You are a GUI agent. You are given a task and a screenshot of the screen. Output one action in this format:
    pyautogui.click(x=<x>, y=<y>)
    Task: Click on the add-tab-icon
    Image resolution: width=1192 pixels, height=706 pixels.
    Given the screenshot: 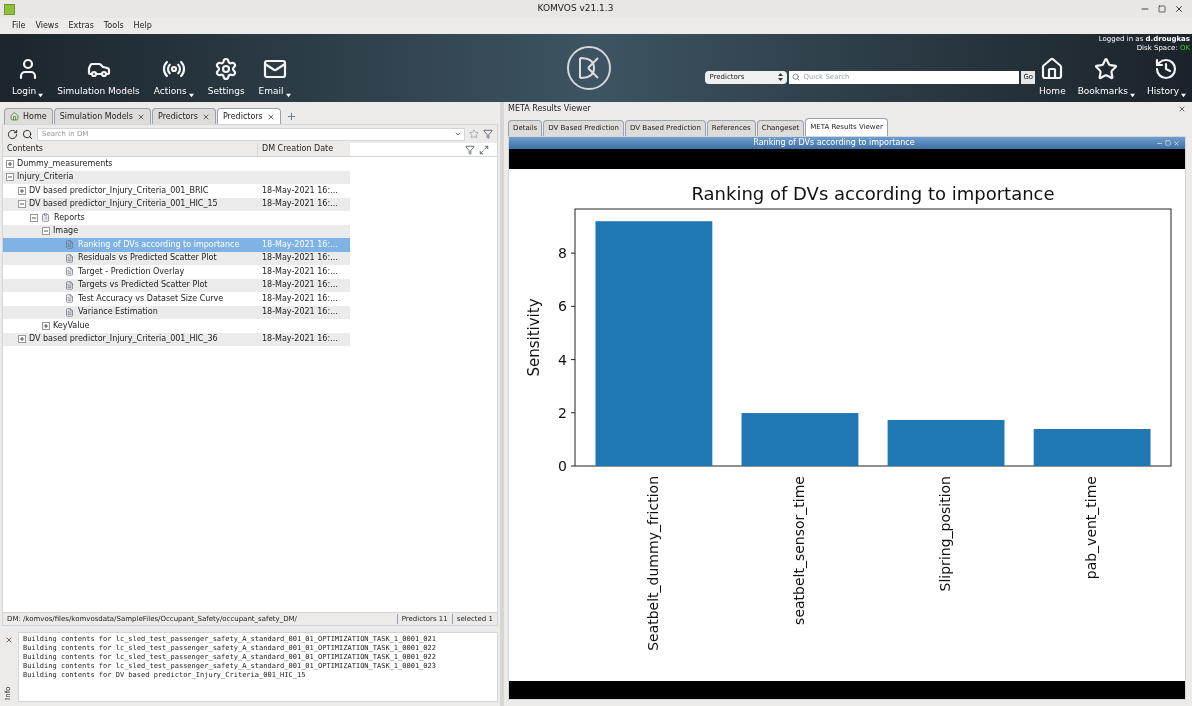 What is the action you would take?
    pyautogui.click(x=291, y=116)
    